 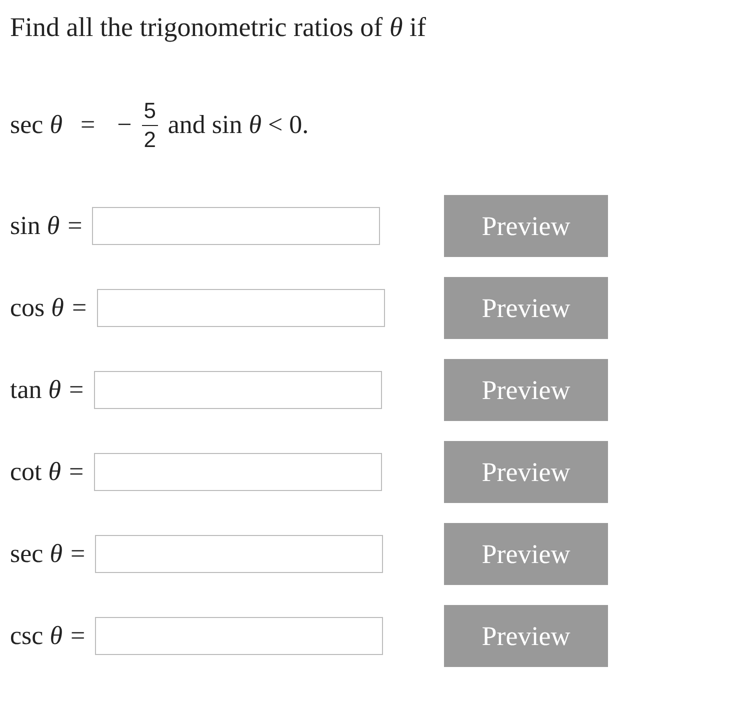 I want to click on math-label: sin θ, so click(x=35, y=226).